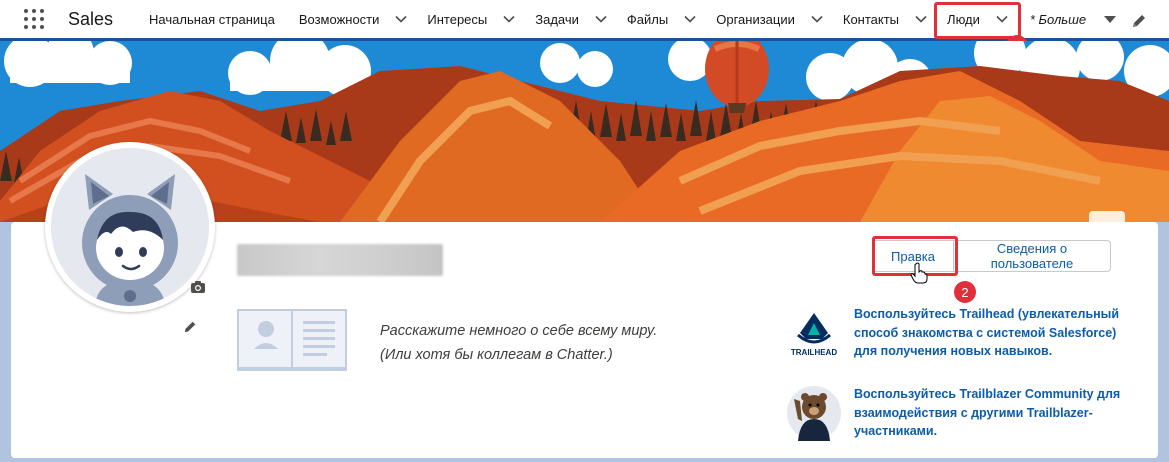 This screenshot has width=1169, height=462. I want to click on trailhead-line-2: способ знакомства с системой Salesforce), so click(985, 332).